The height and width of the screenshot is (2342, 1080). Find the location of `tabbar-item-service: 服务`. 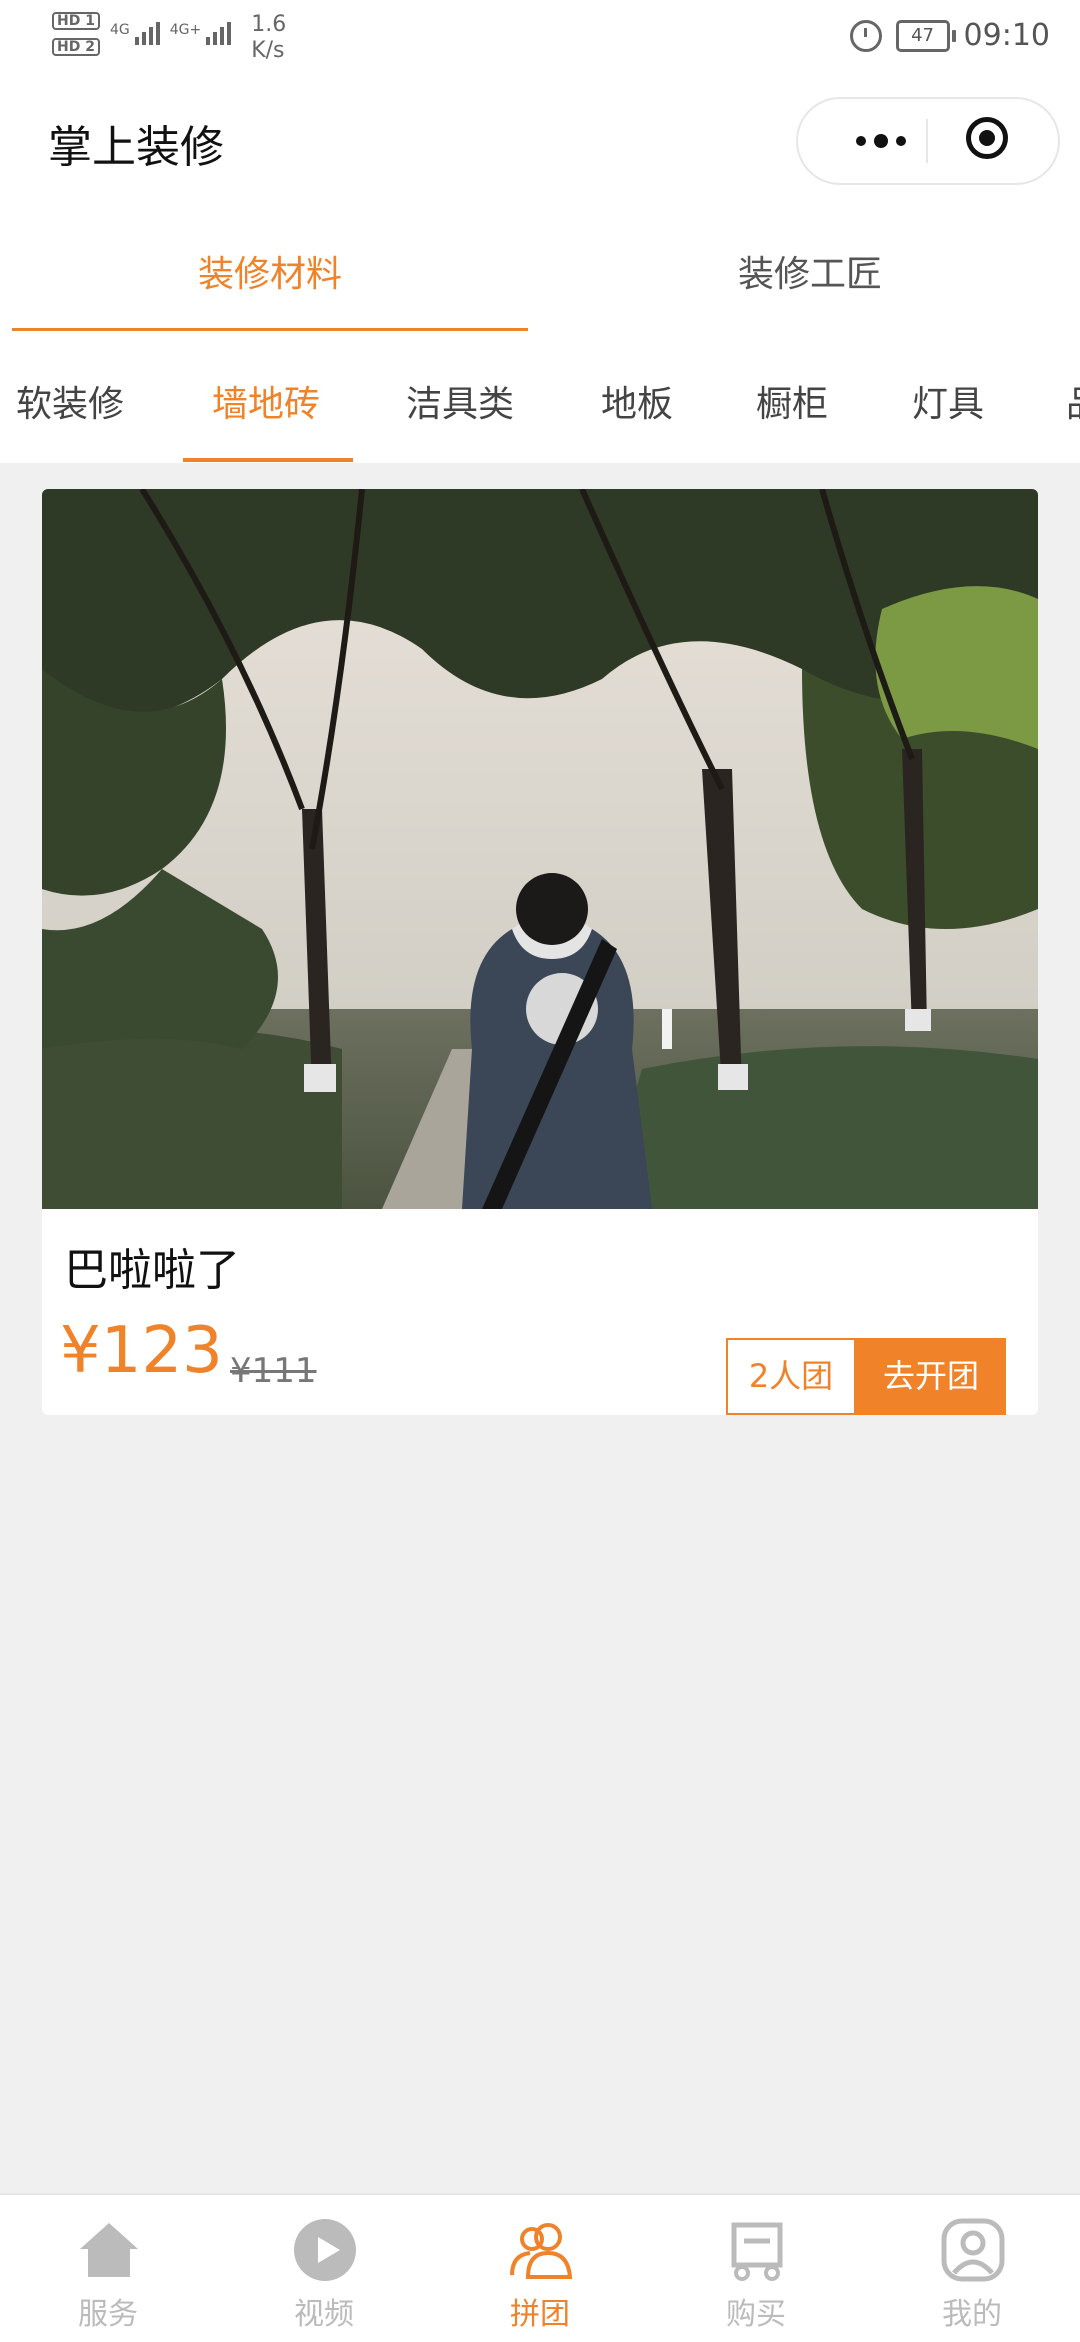

tabbar-item-service: 服务 is located at coordinates (108, 2268).